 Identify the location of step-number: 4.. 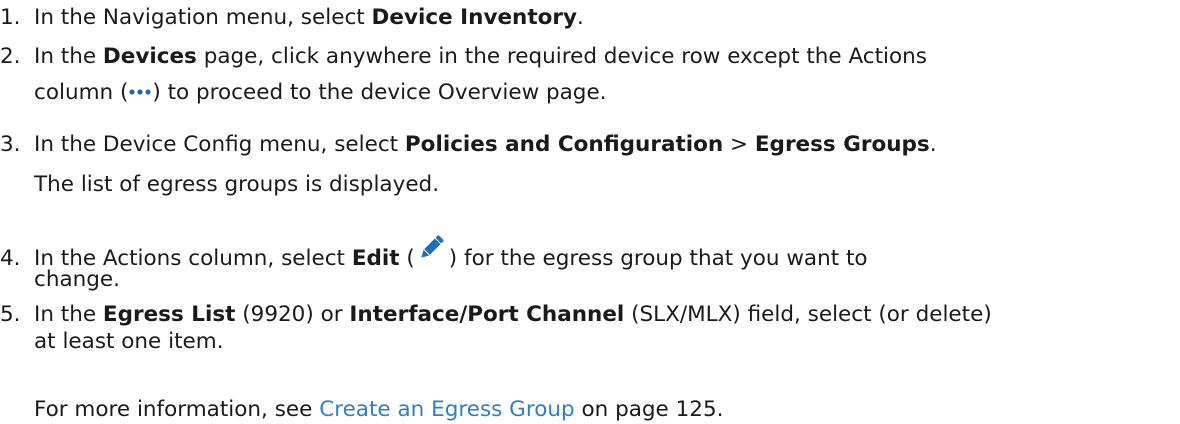
(10, 258).